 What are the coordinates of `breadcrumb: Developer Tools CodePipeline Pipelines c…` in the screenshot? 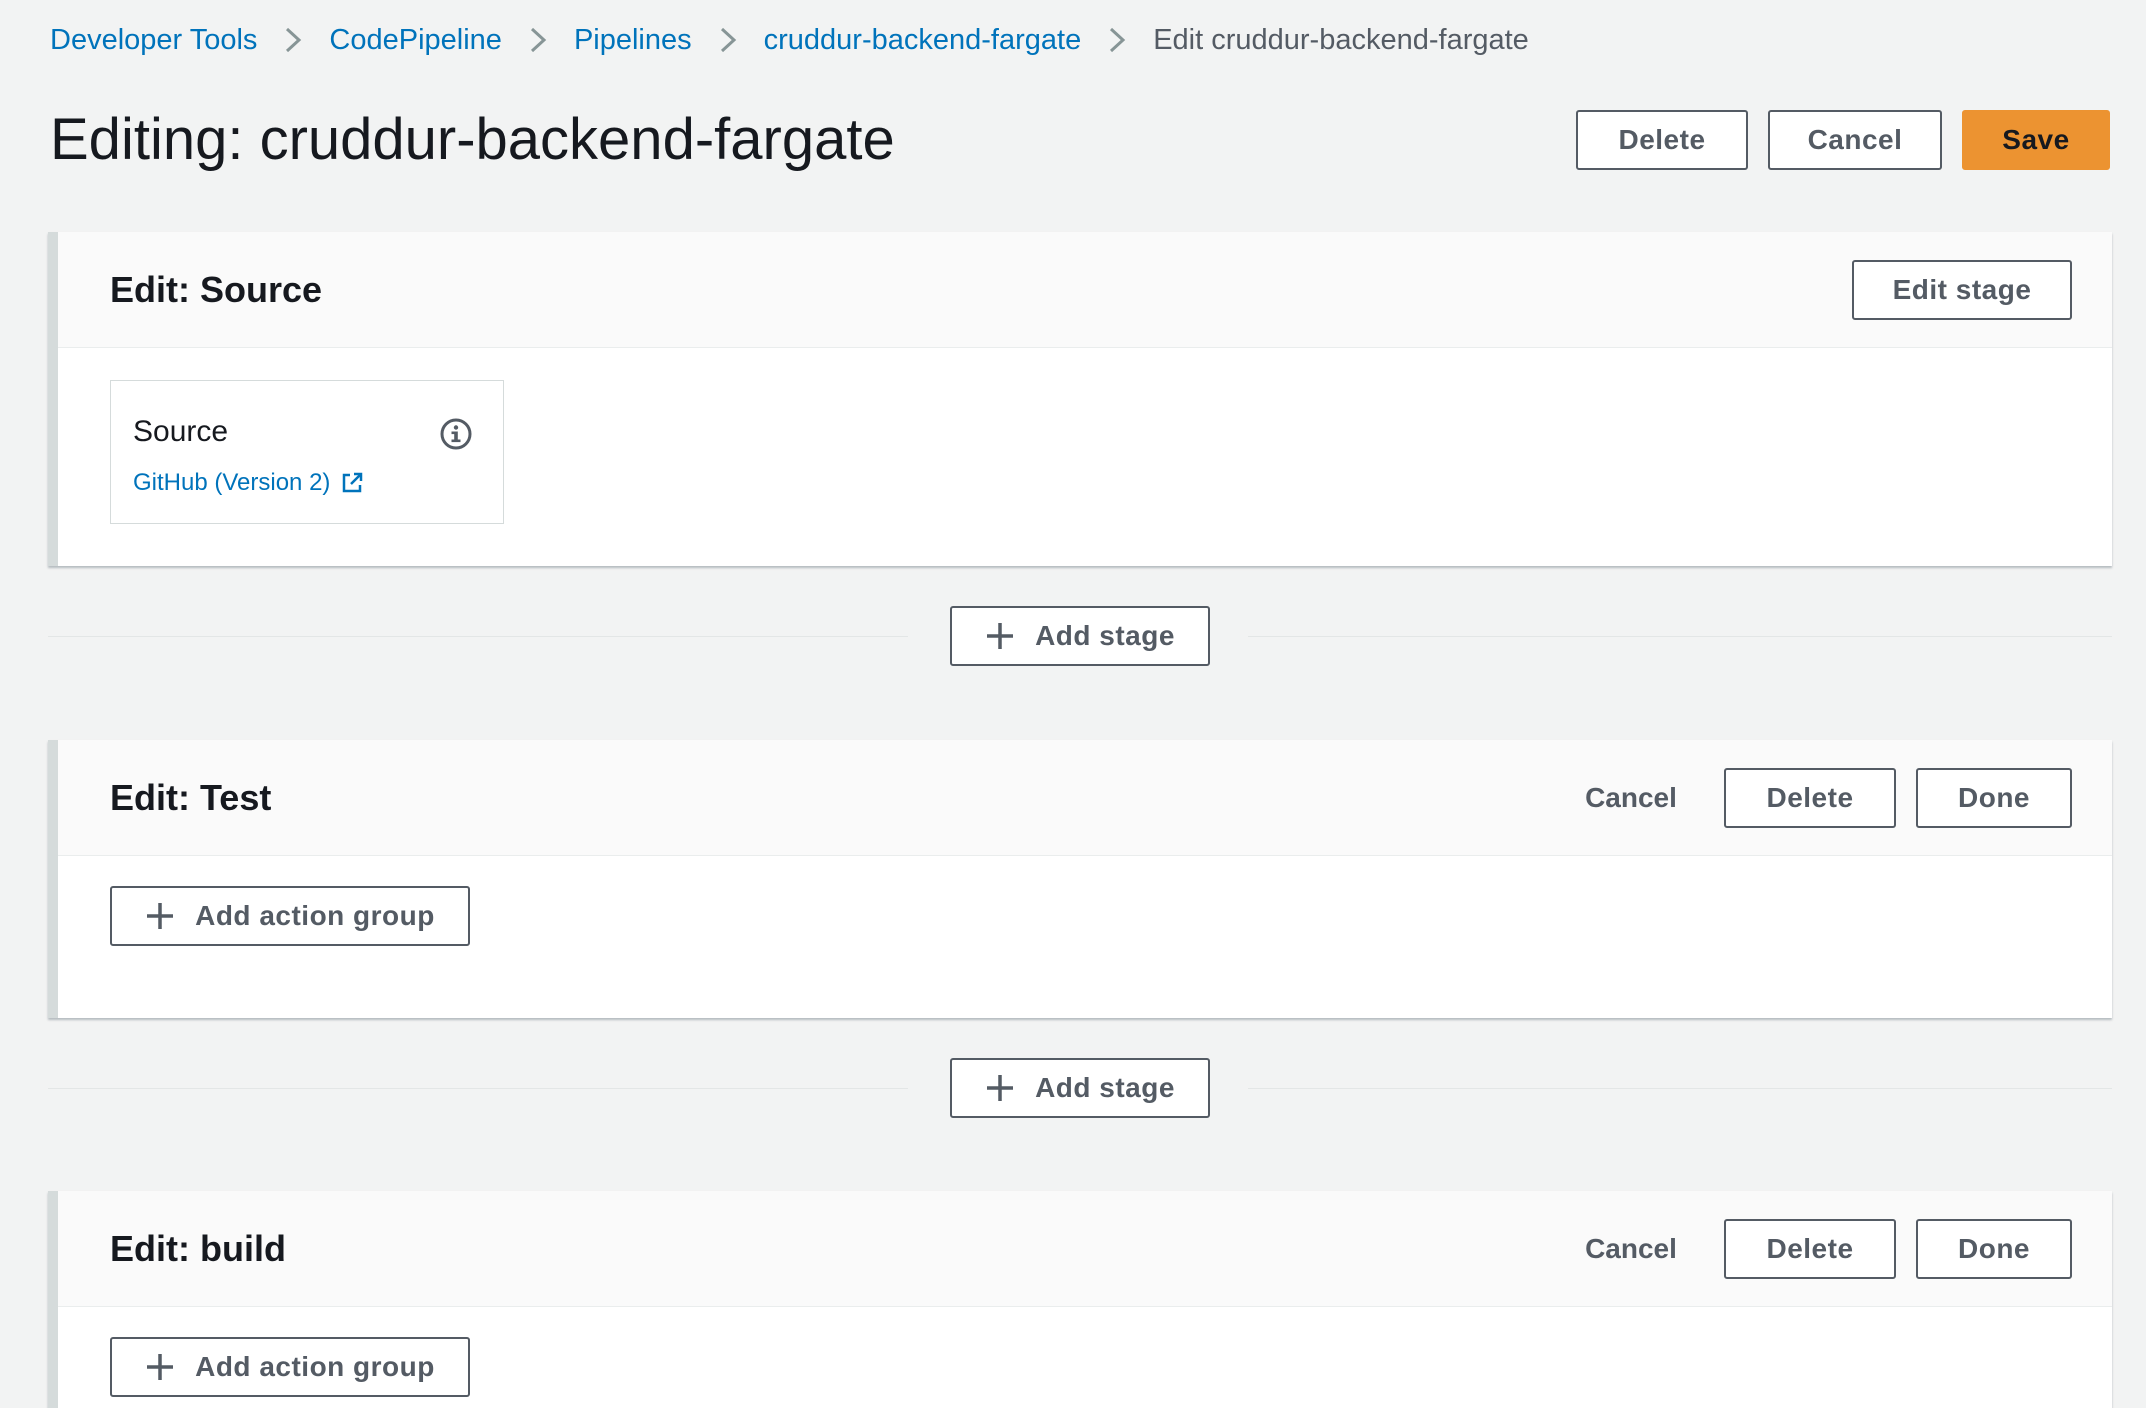 It's located at (789, 40).